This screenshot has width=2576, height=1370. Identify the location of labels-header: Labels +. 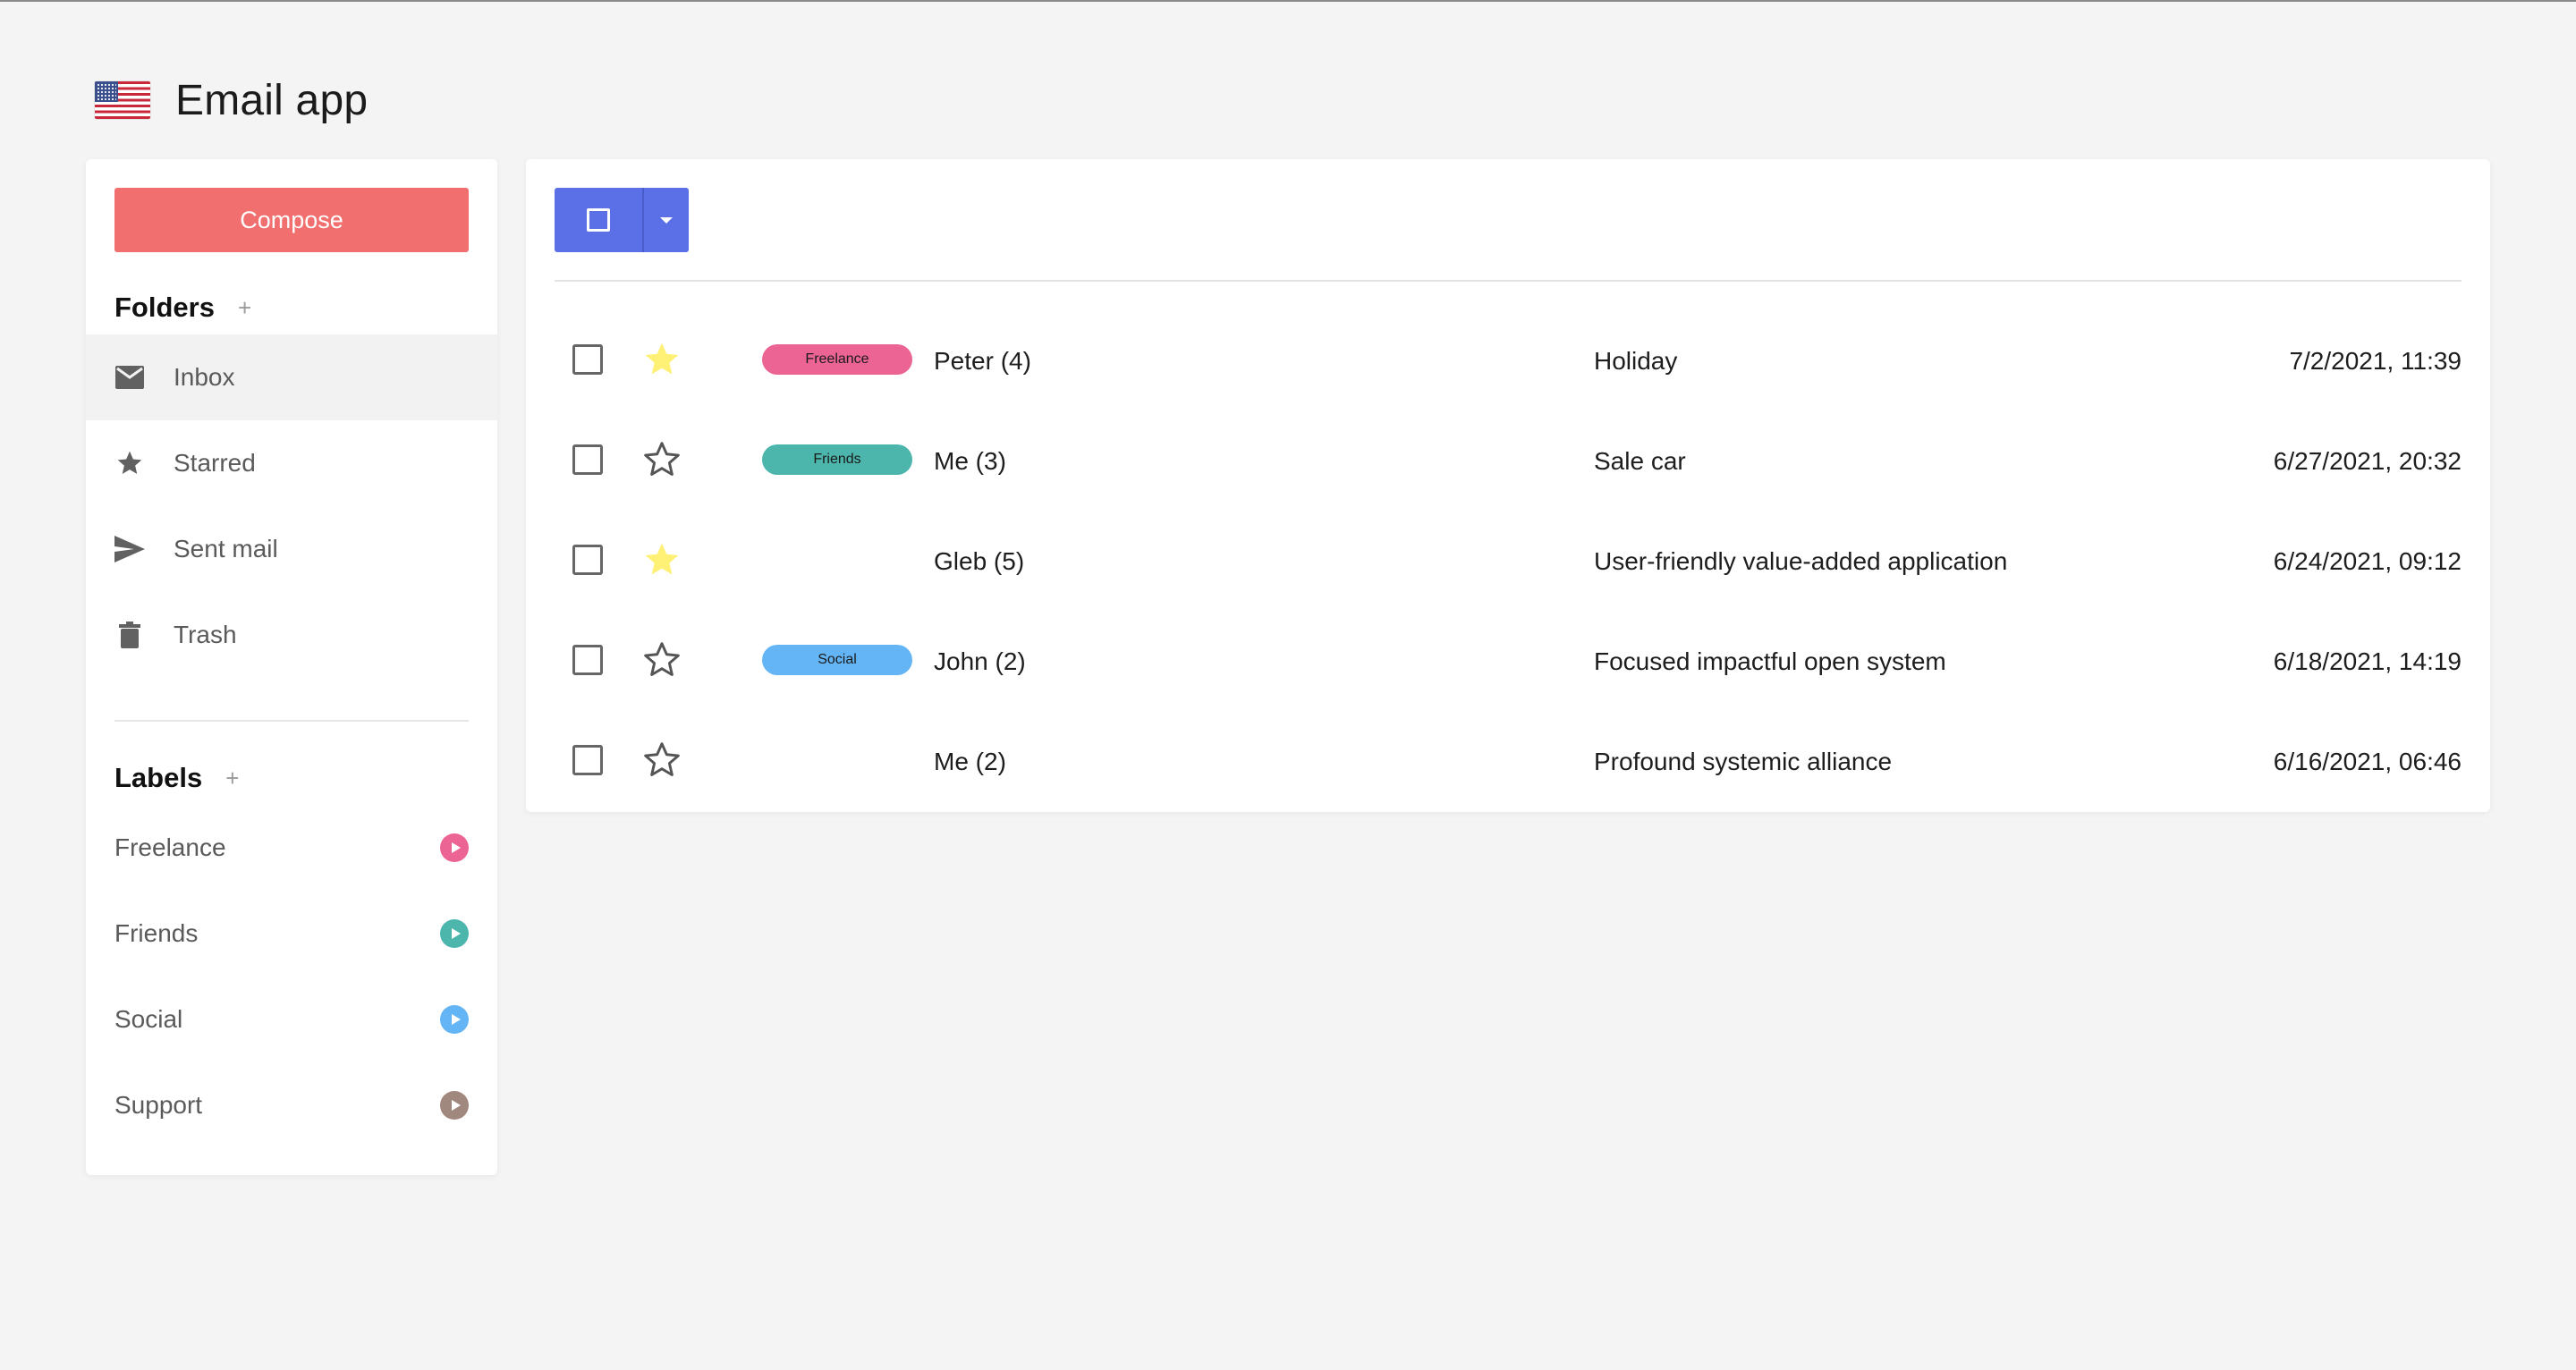
(176, 778).